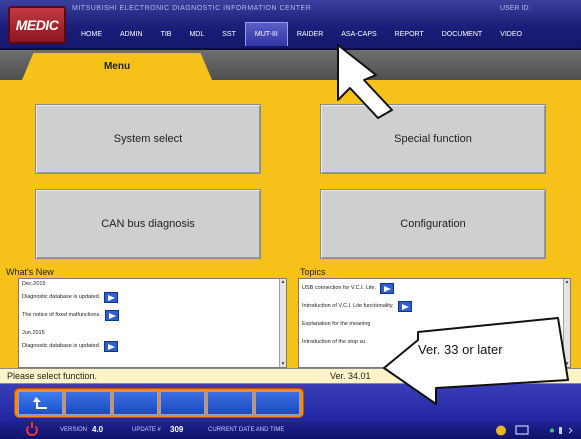 The image size is (581, 439). What do you see at coordinates (148, 224) in the screenshot?
I see `can-bus-diagnosis-button: CAN bus diagnosis` at bounding box center [148, 224].